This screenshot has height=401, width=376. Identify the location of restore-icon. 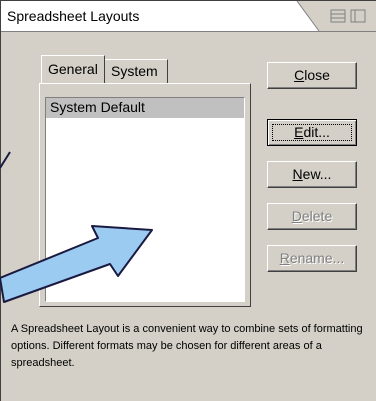
(358, 16).